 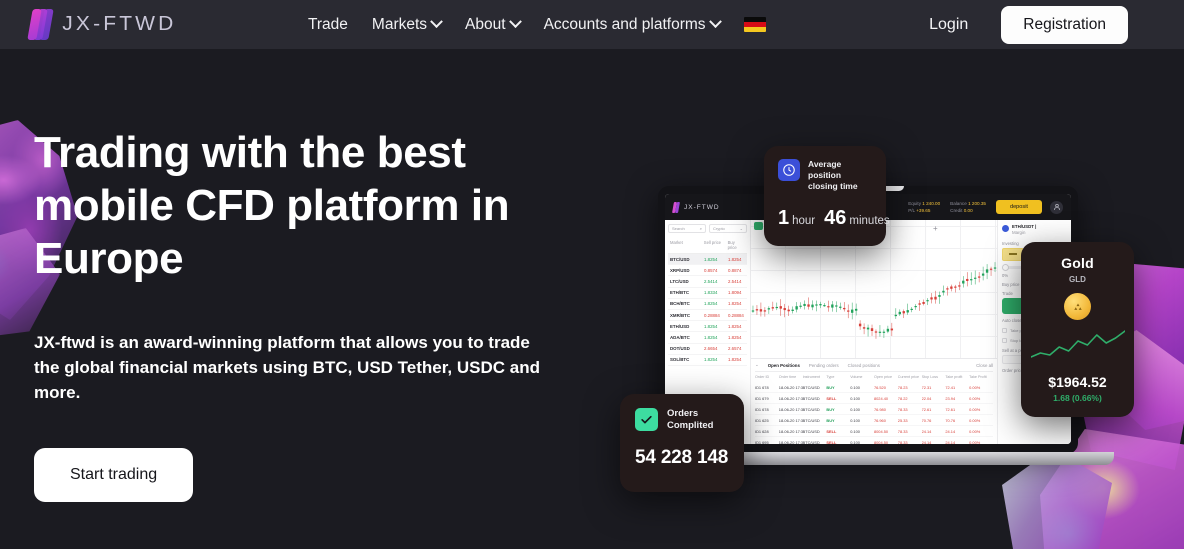 What do you see at coordinates (676, 207) in the screenshot?
I see `app-logo-mark-icon` at bounding box center [676, 207].